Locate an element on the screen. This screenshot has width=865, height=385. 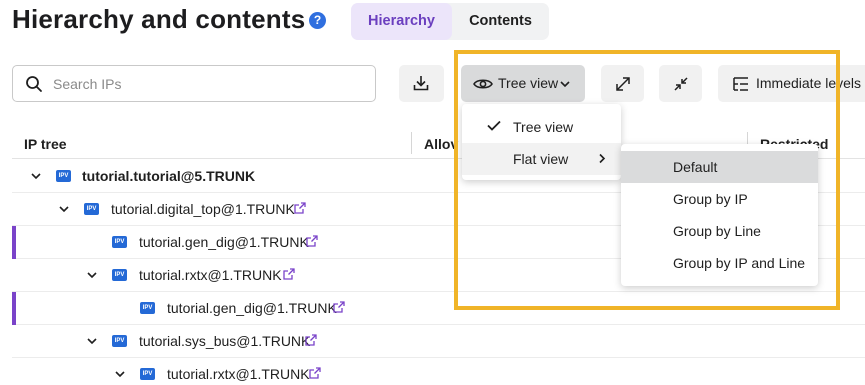
submenu-item-group-by-line: Group by Line is located at coordinates (719, 231).